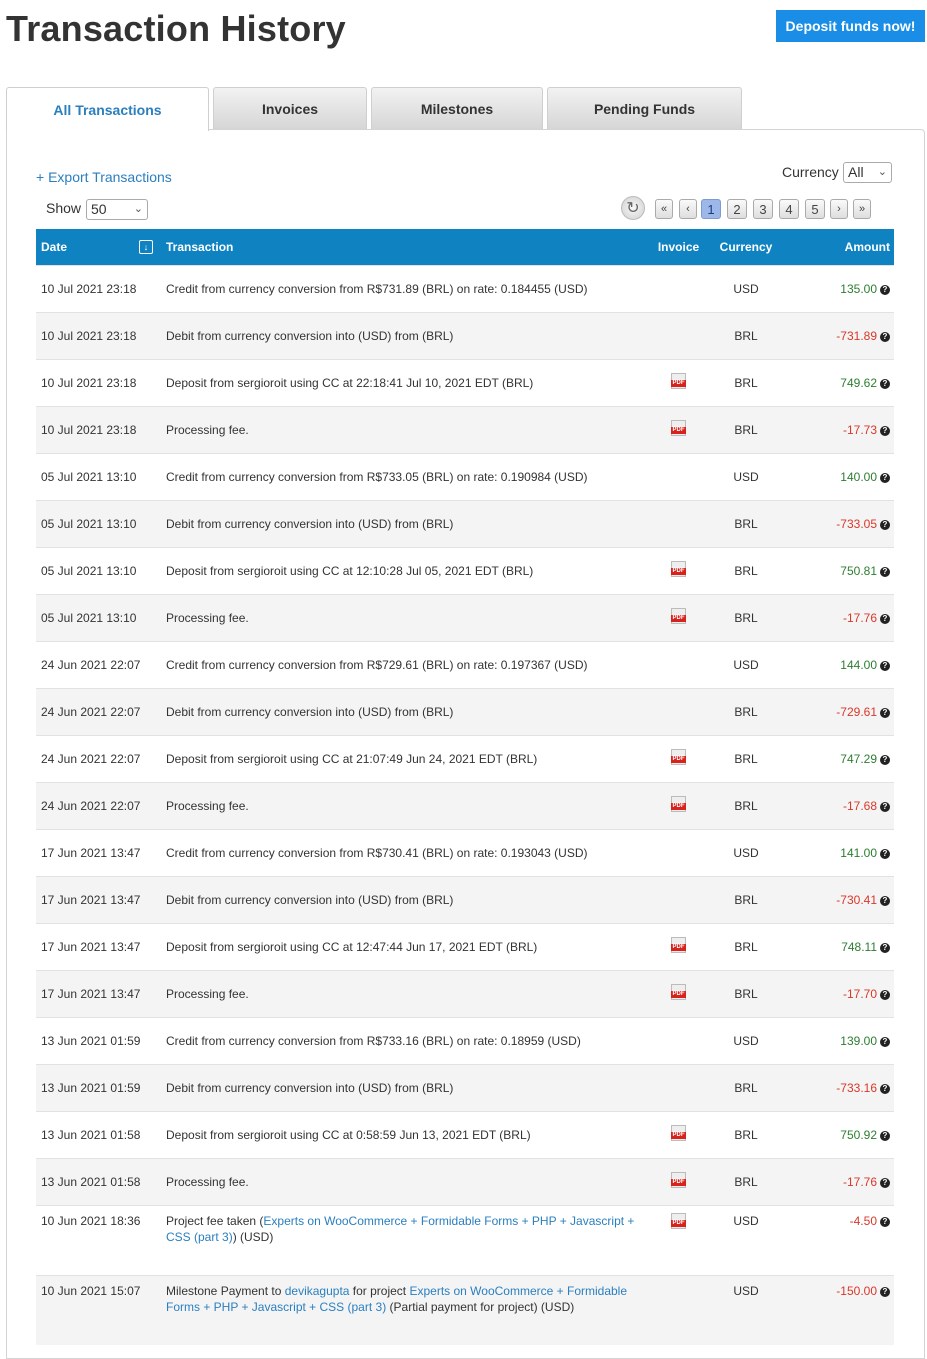 Image resolution: width=927 pixels, height=1359 pixels. I want to click on tab-milestones: Milestones, so click(457, 108).